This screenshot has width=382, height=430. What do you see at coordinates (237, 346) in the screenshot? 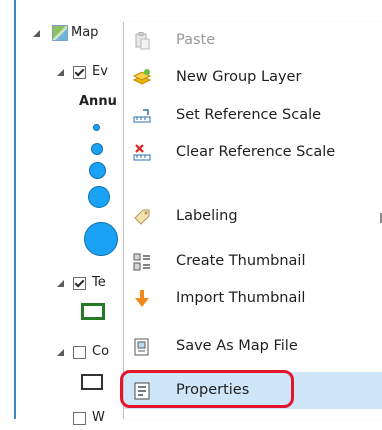
I see `menu-item-label: Save As Map File` at bounding box center [237, 346].